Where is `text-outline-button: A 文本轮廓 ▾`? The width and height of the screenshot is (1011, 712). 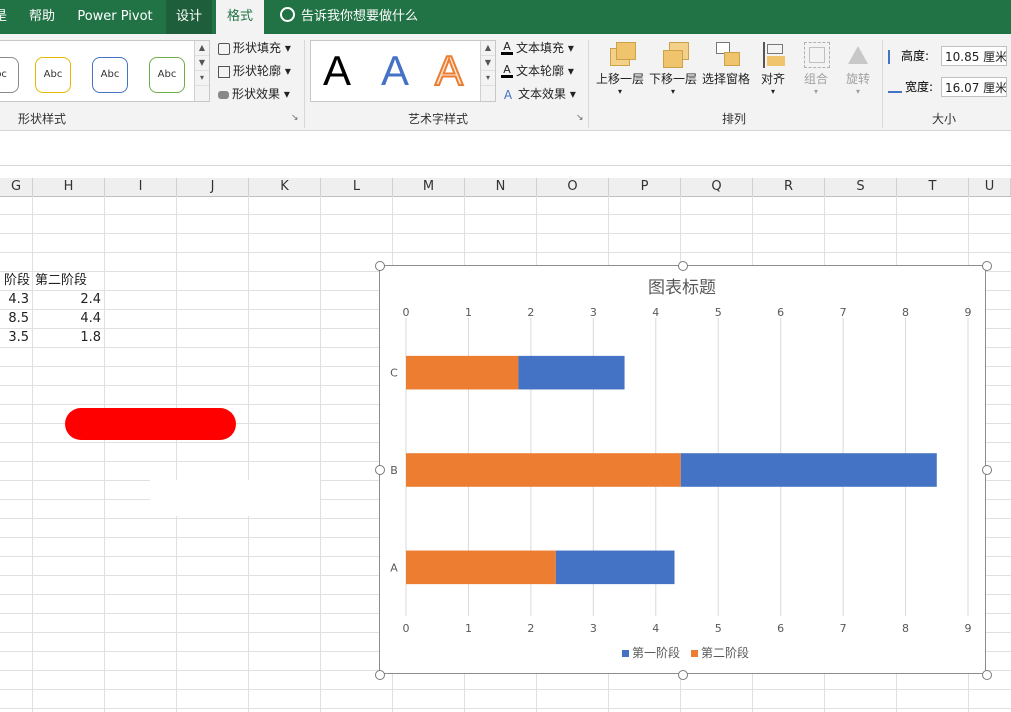 text-outline-button: A 文本轮廓 ▾ is located at coordinates (537, 71).